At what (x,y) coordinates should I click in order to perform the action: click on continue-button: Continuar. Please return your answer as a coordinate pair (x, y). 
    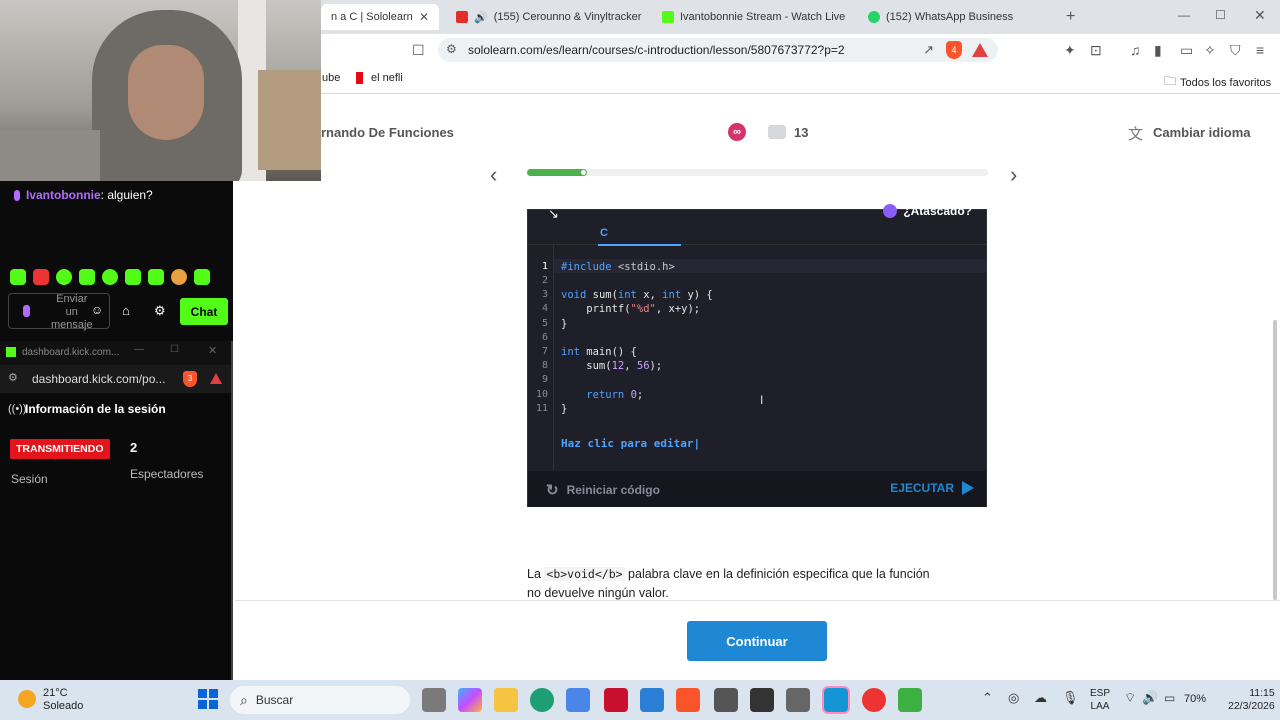
    Looking at the image, I should click on (757, 641).